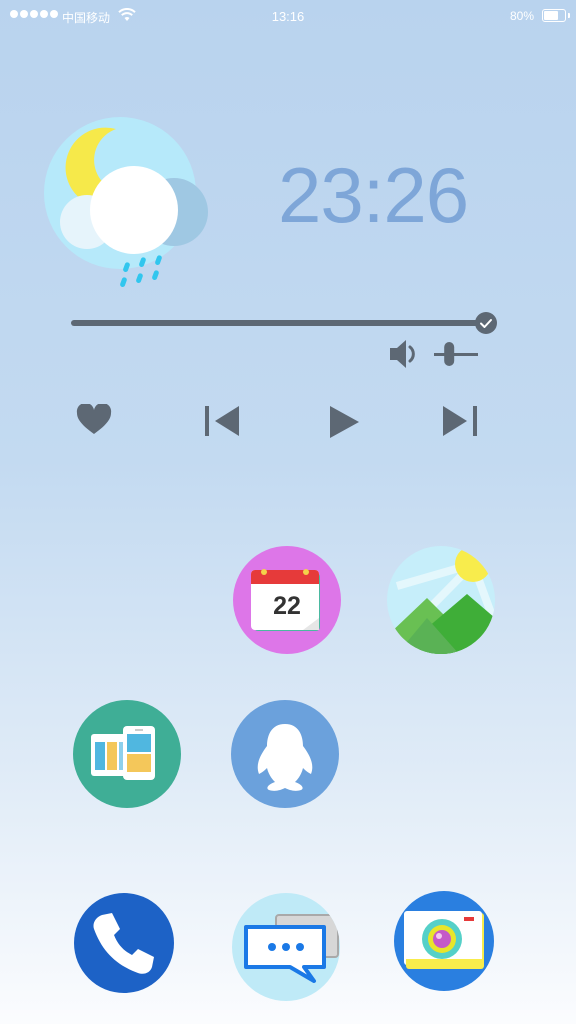  I want to click on multi-screen-app-icon, so click(127, 754).